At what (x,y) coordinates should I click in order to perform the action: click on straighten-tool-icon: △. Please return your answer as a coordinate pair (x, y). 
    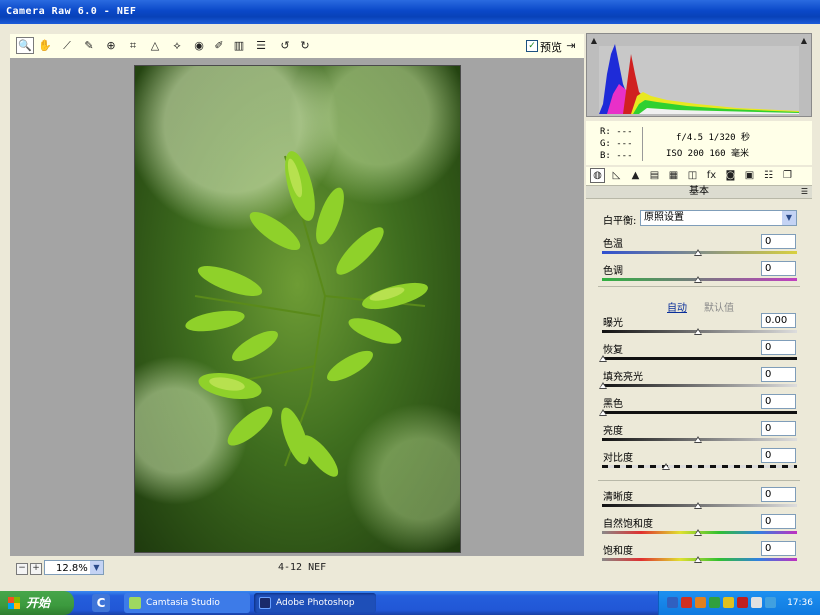
    Looking at the image, I should click on (155, 45).